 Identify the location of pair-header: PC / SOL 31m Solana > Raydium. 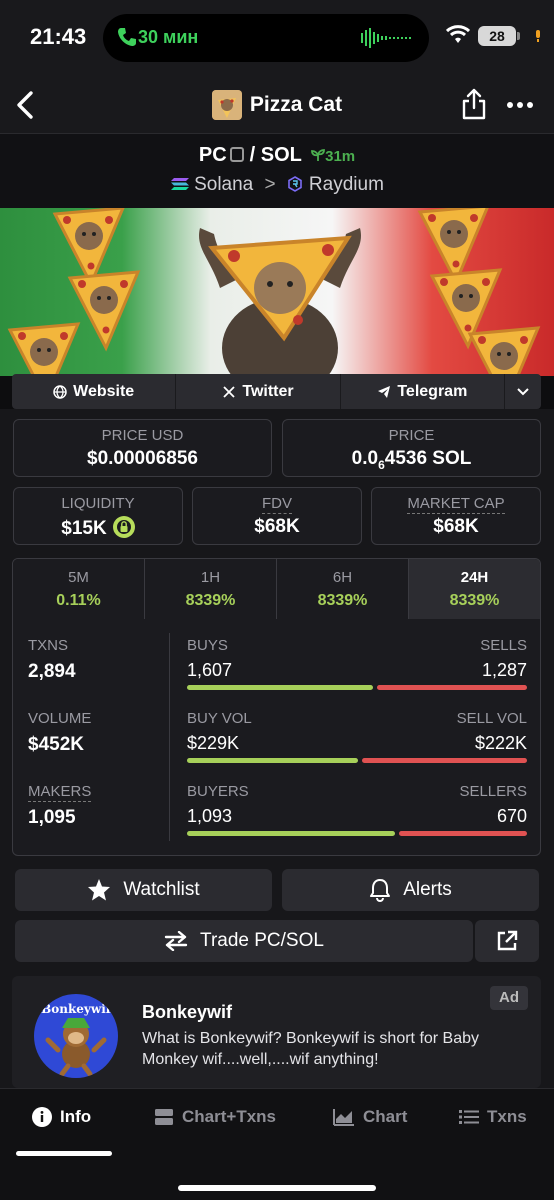
(277, 171).